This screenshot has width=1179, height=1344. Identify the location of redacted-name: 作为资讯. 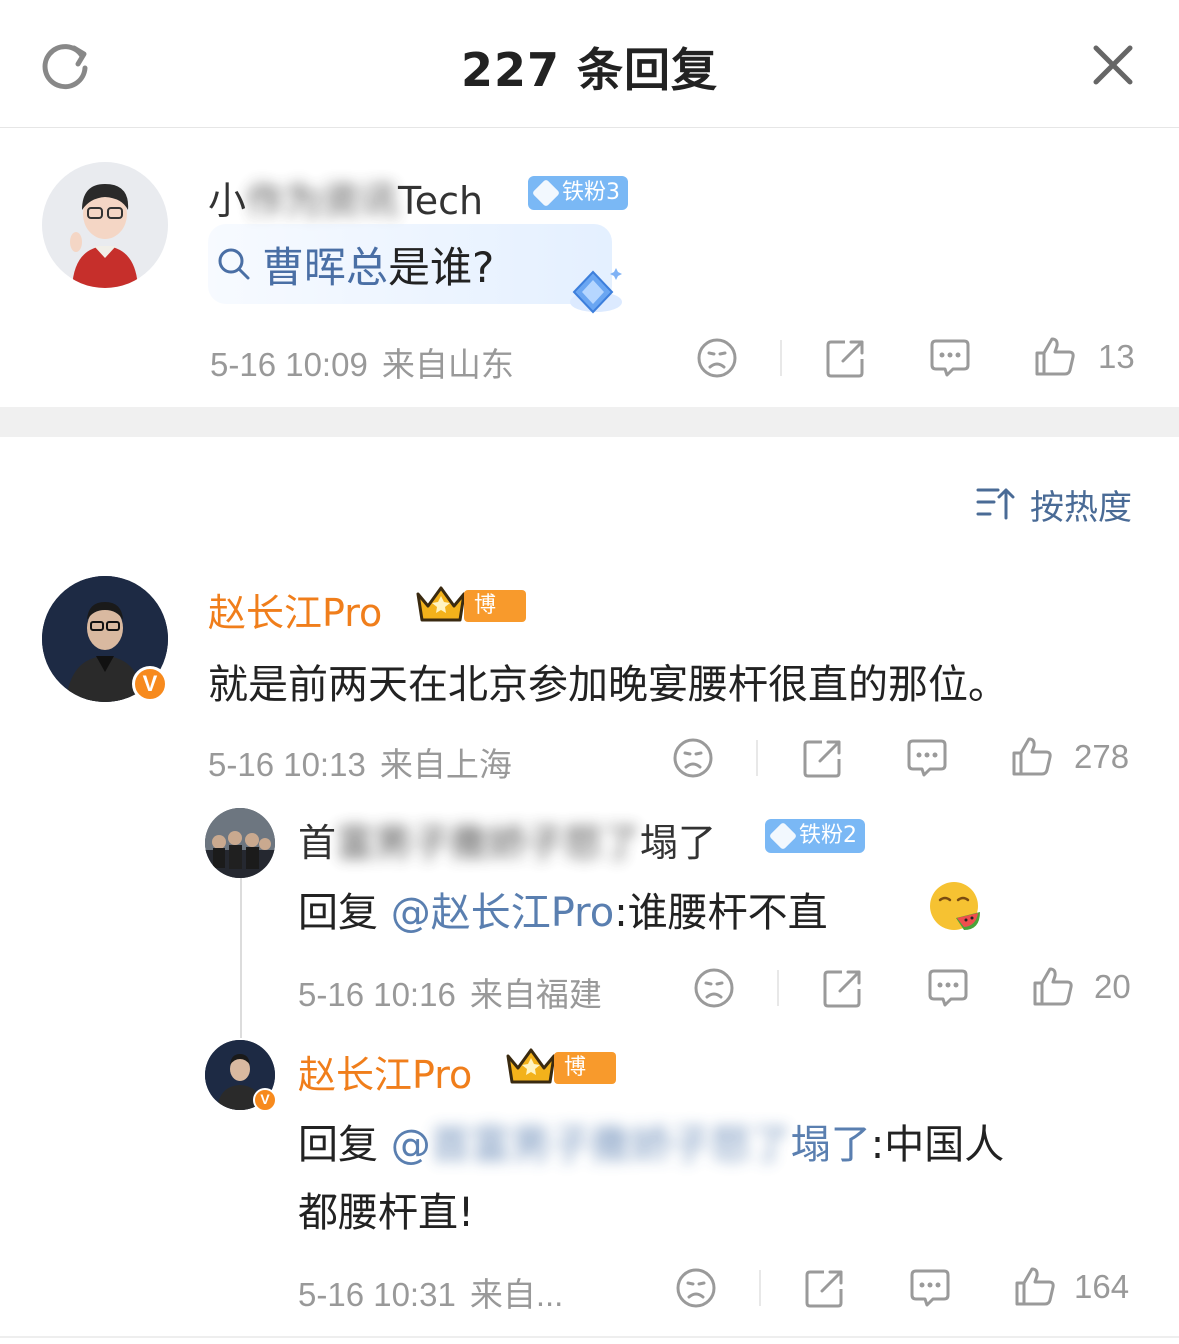
(322, 201).